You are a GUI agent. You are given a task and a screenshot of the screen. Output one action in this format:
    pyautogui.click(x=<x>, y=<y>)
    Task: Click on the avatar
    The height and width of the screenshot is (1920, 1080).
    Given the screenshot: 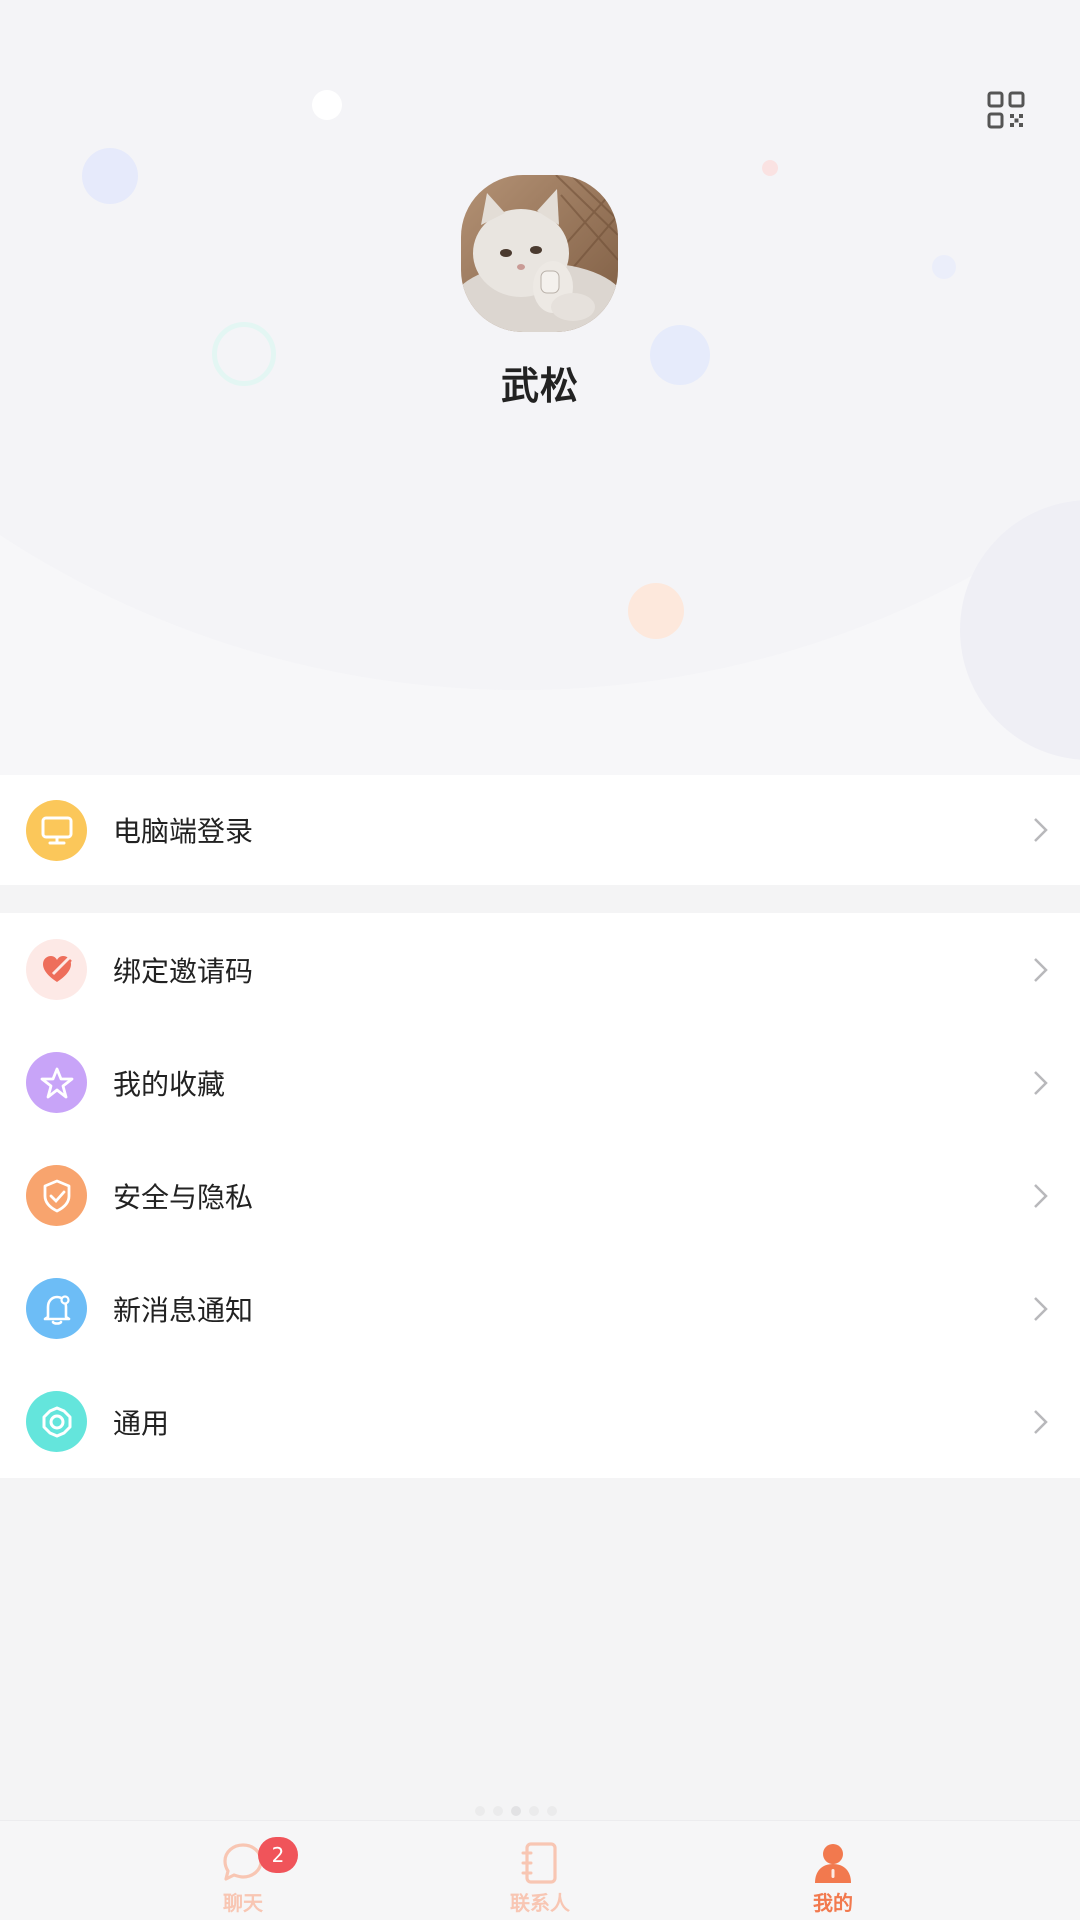 What is the action you would take?
    pyautogui.click(x=539, y=253)
    